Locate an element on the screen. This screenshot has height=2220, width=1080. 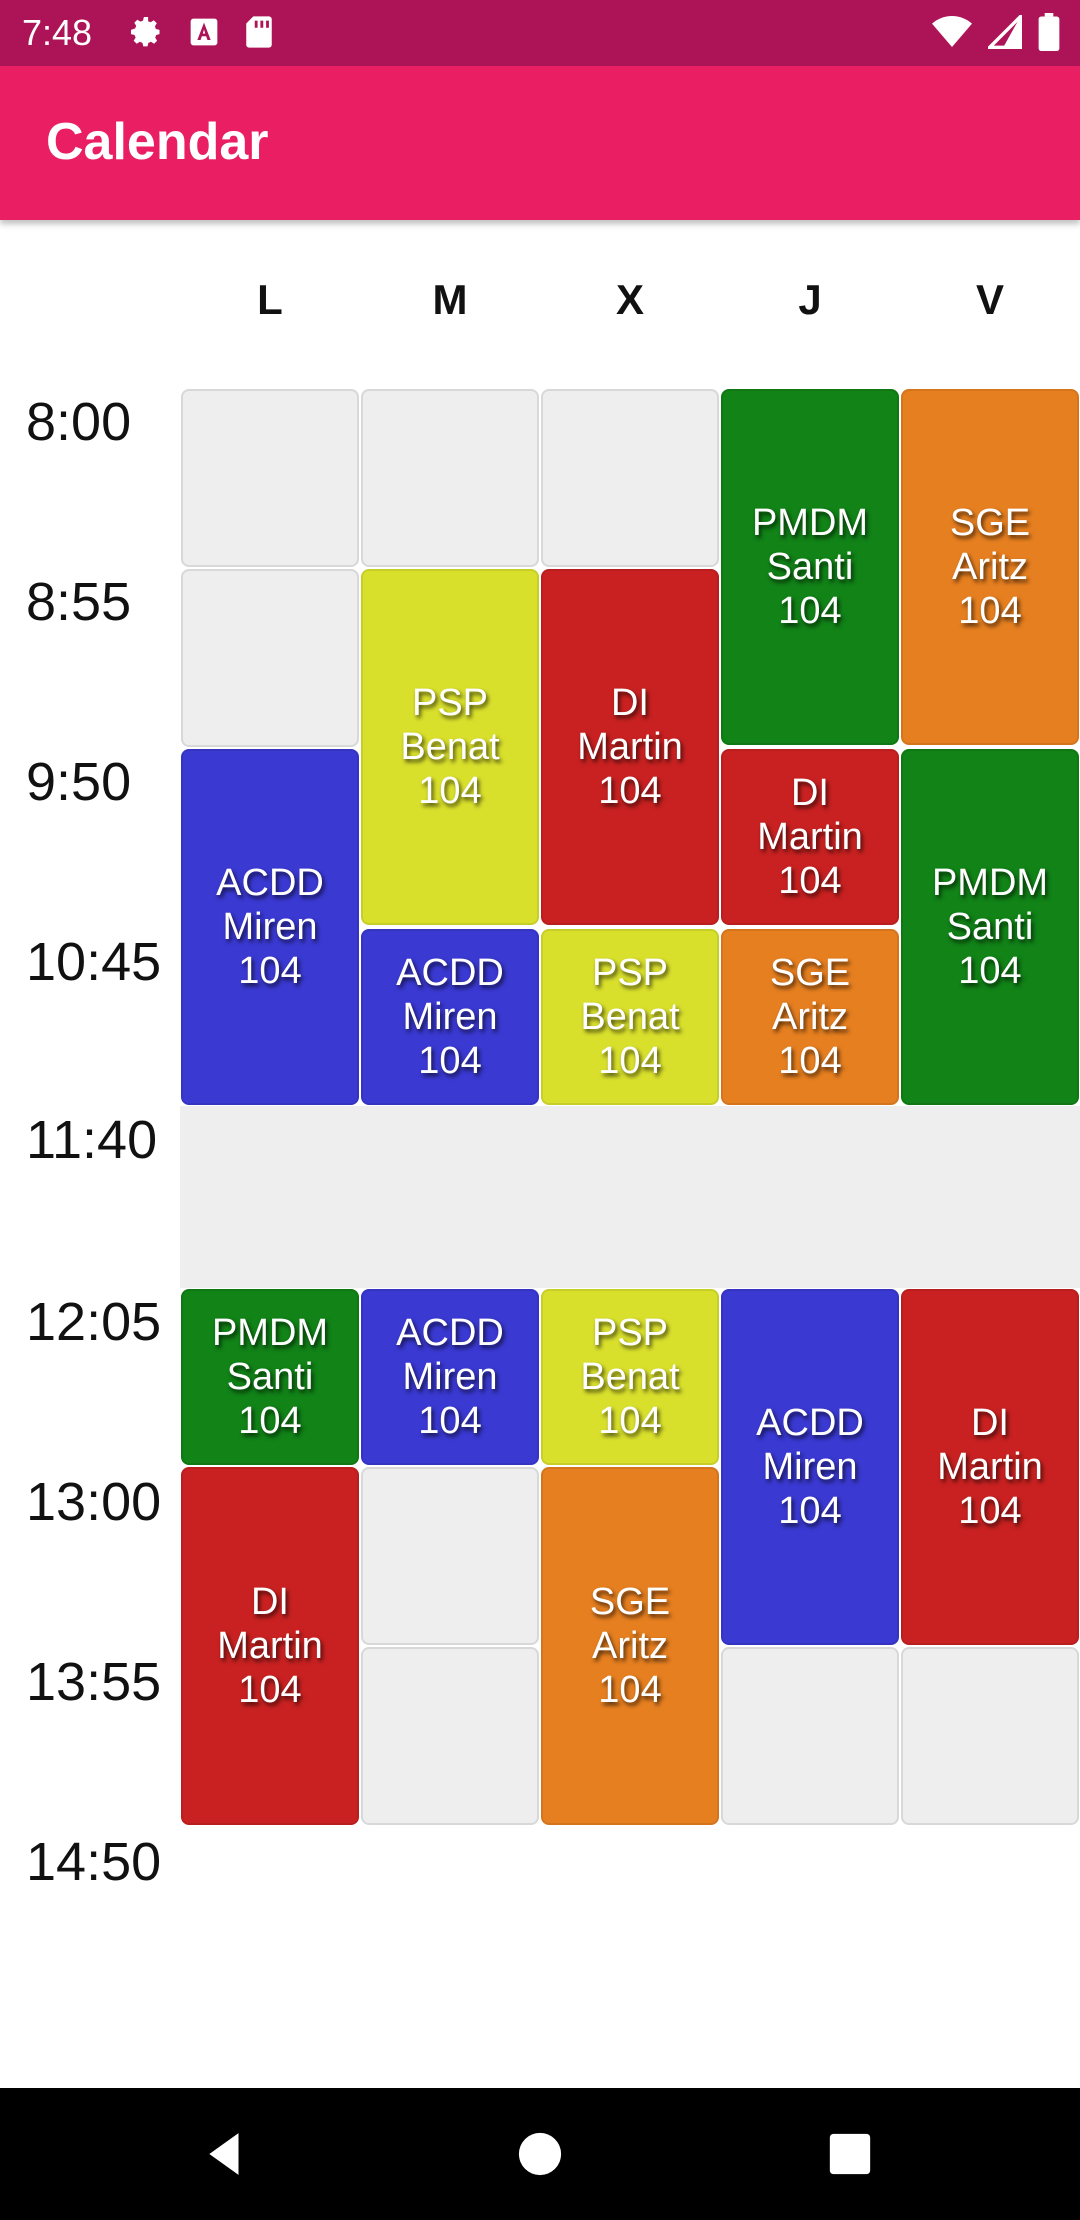
navigation-bar is located at coordinates (540, 2154).